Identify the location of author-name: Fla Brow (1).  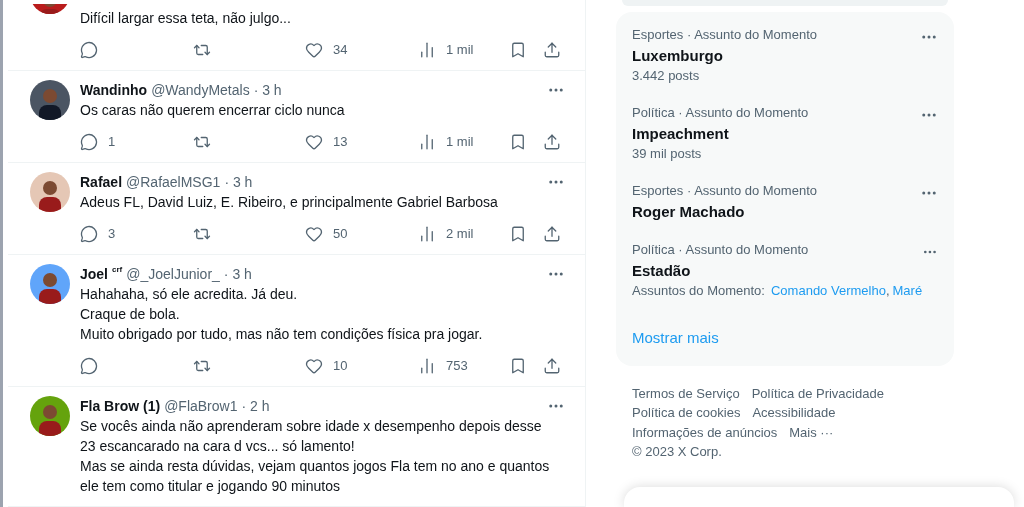
(120, 406).